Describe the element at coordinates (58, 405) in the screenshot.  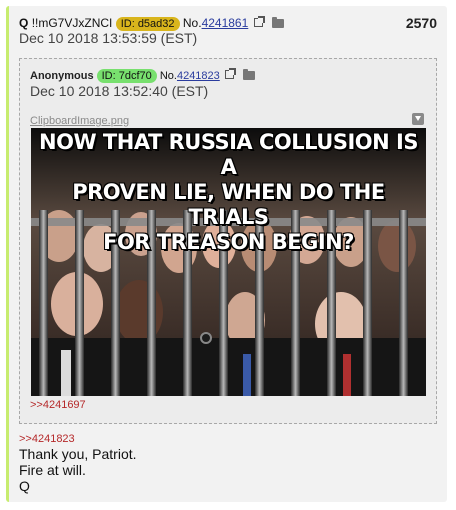
I see `backlink: >>4241697` at that location.